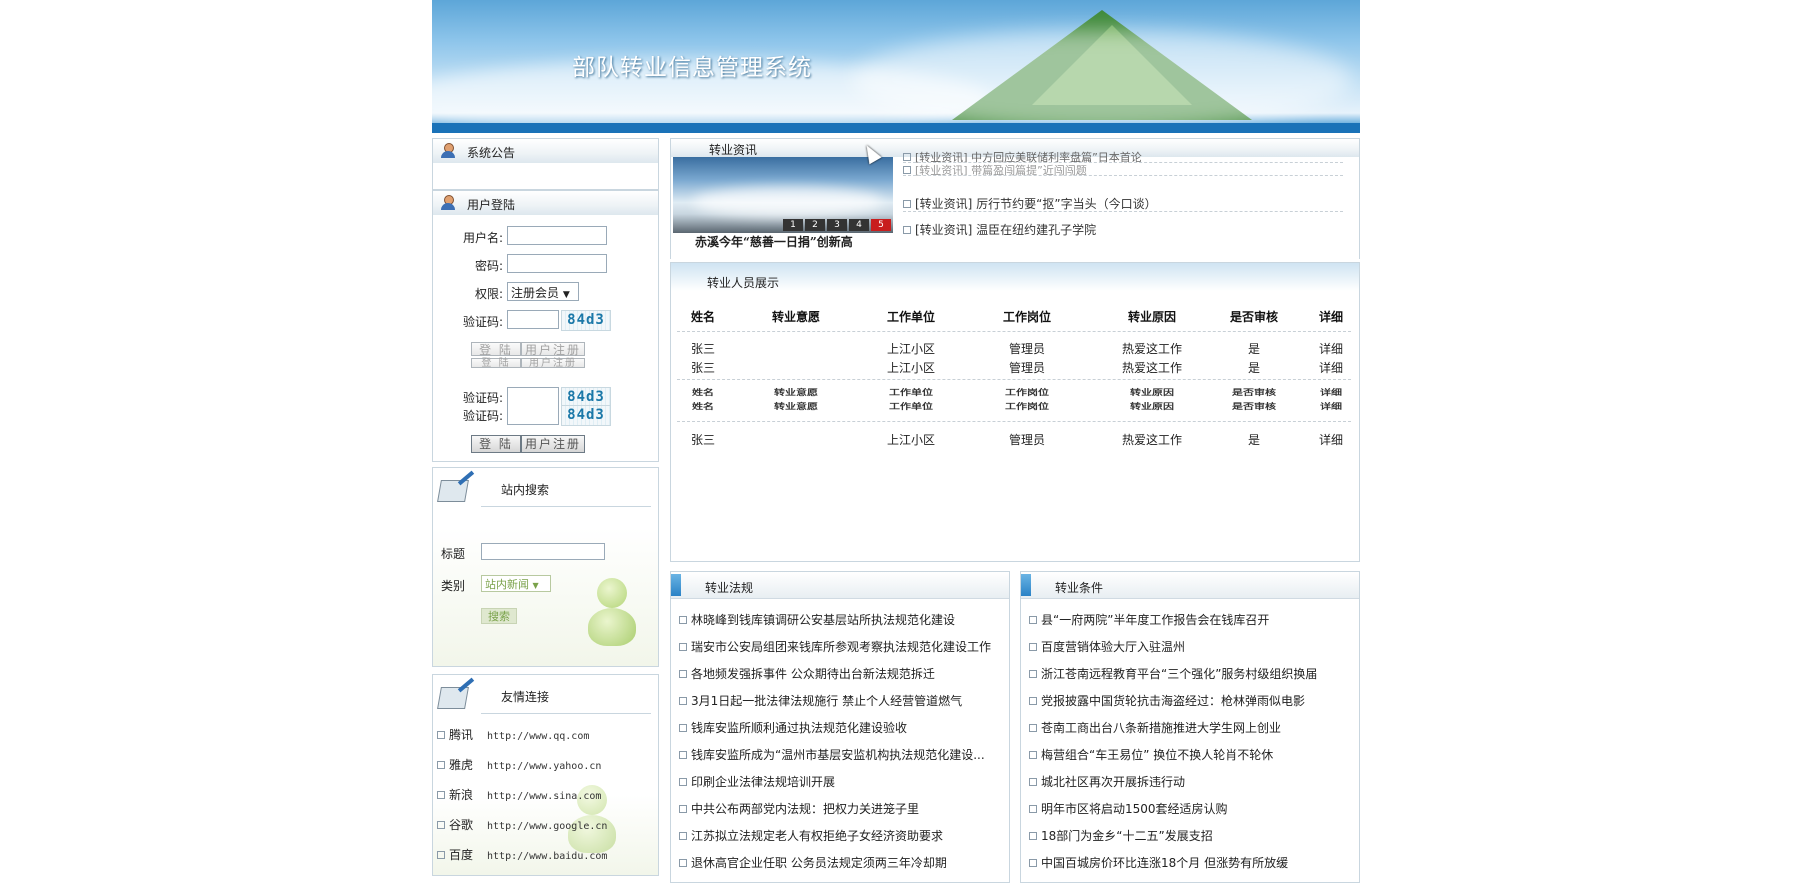 Image resolution: width=1795 pixels, height=885 pixels. Describe the element at coordinates (1179, 674) in the screenshot. I see `list-item-text: 浙江苍南远程教育平台“三个强化”服务村级组织换届` at that location.